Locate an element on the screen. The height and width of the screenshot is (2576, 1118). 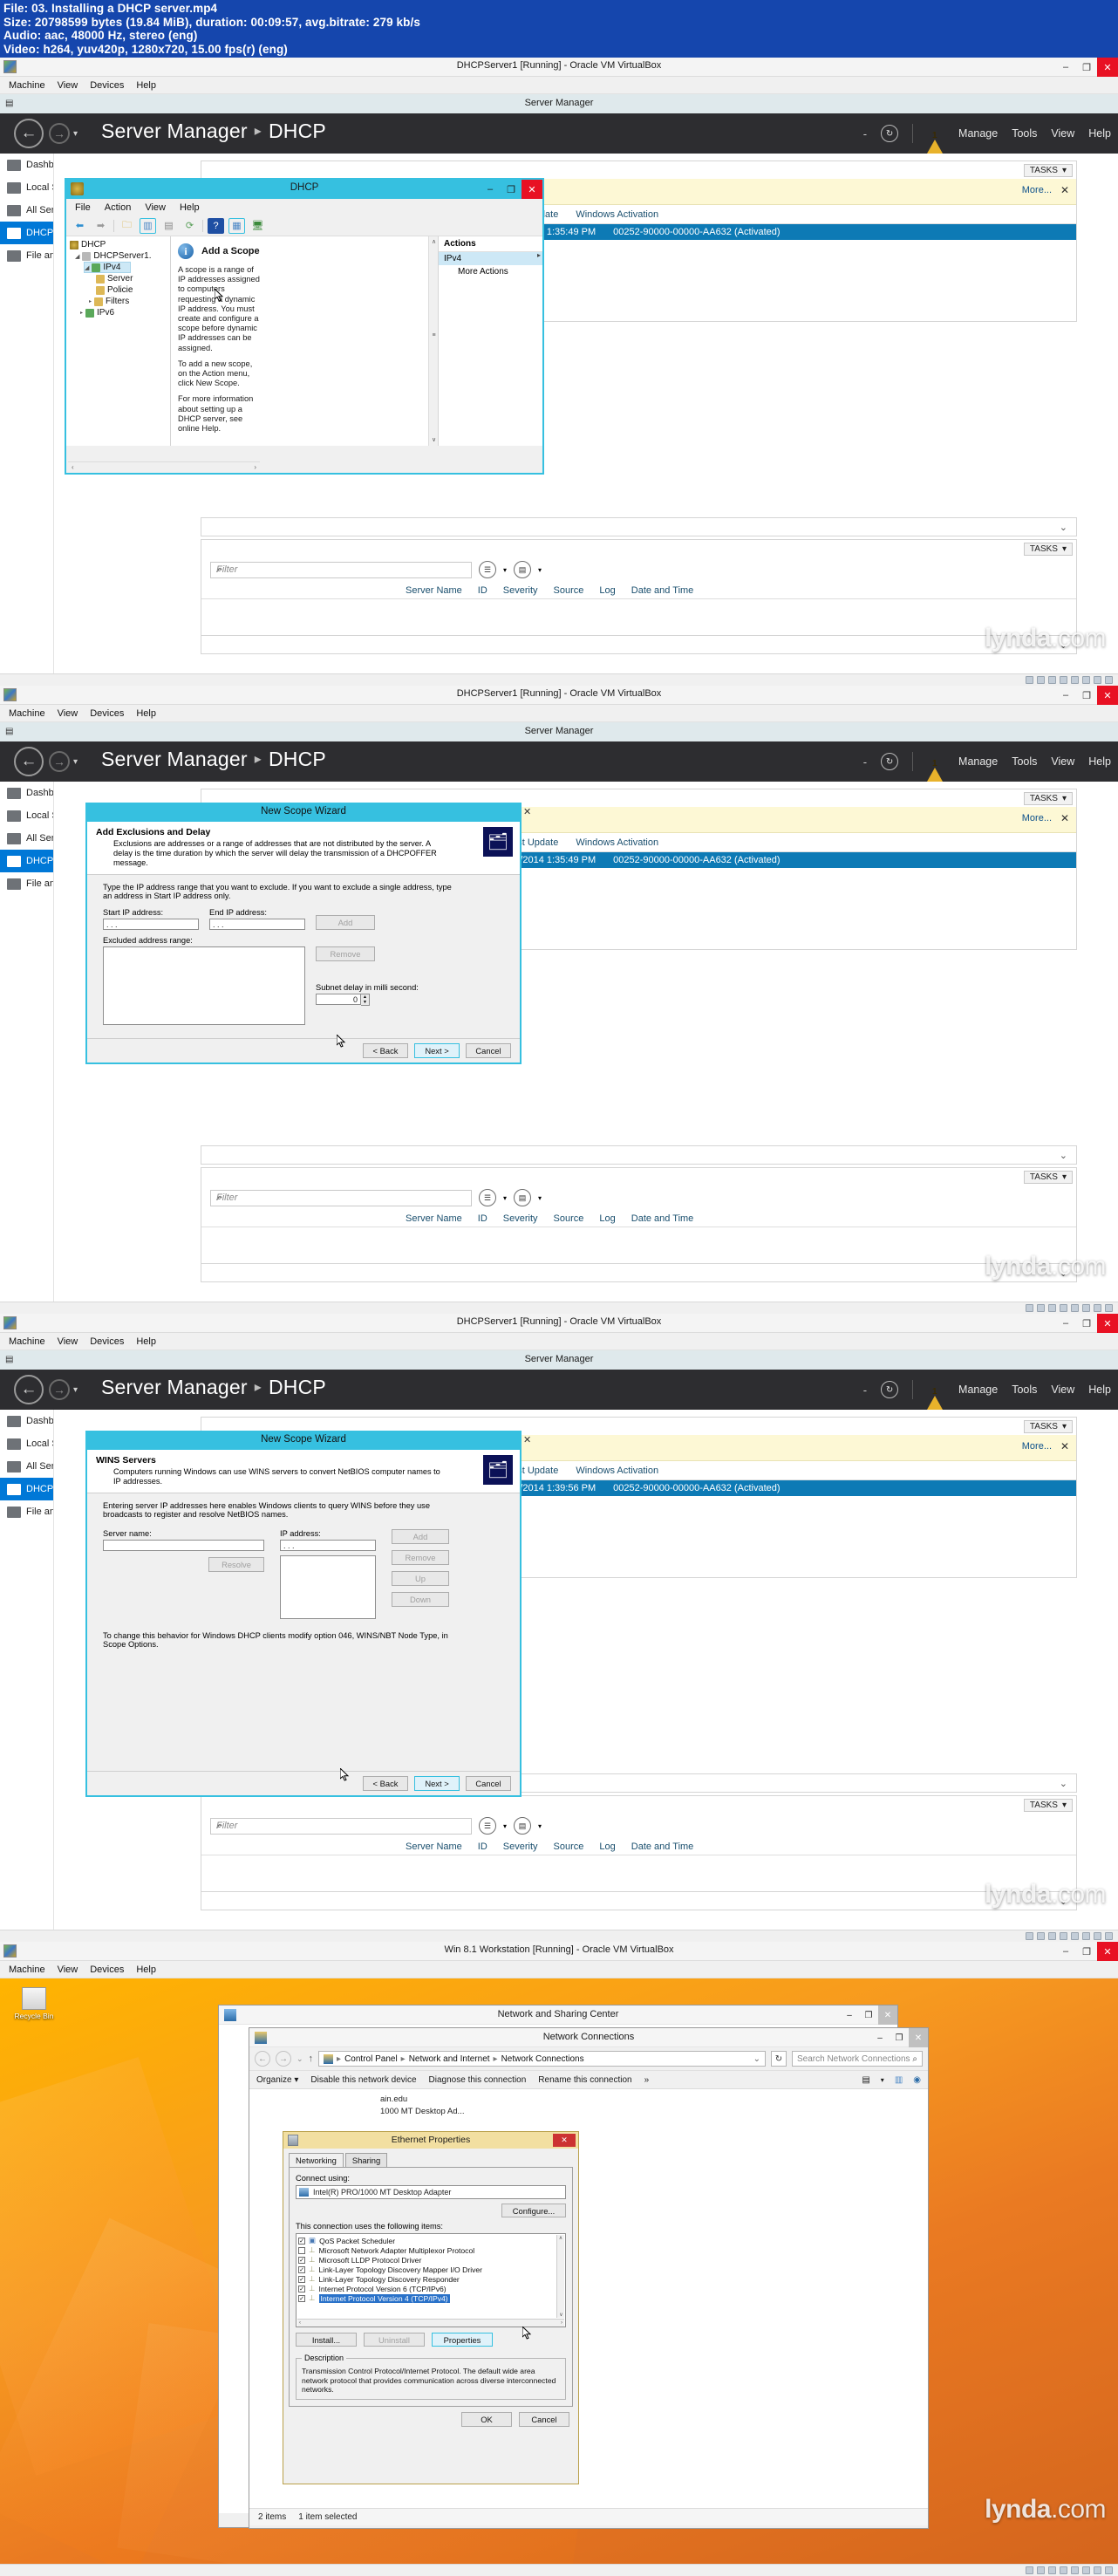
col-severity-3: Severity is located at coordinates (520, 1847).